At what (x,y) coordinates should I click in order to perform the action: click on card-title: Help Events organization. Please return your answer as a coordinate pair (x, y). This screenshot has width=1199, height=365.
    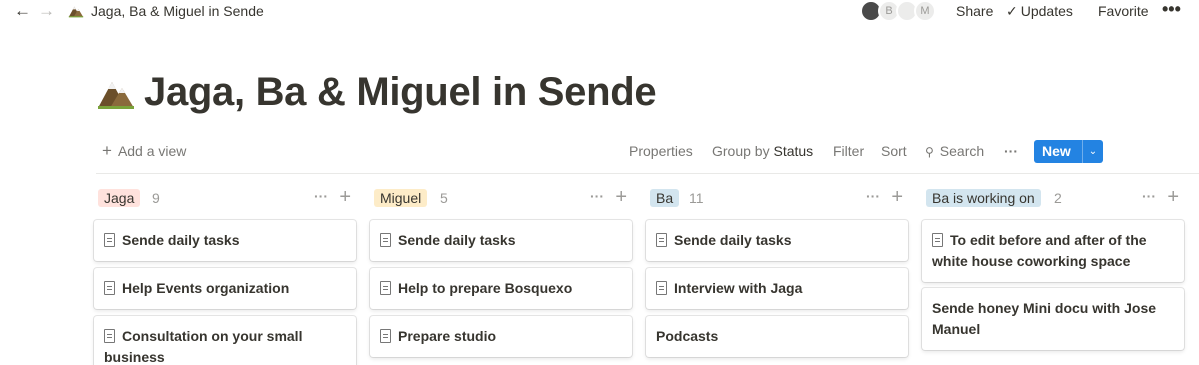
    Looking at the image, I should click on (206, 288).